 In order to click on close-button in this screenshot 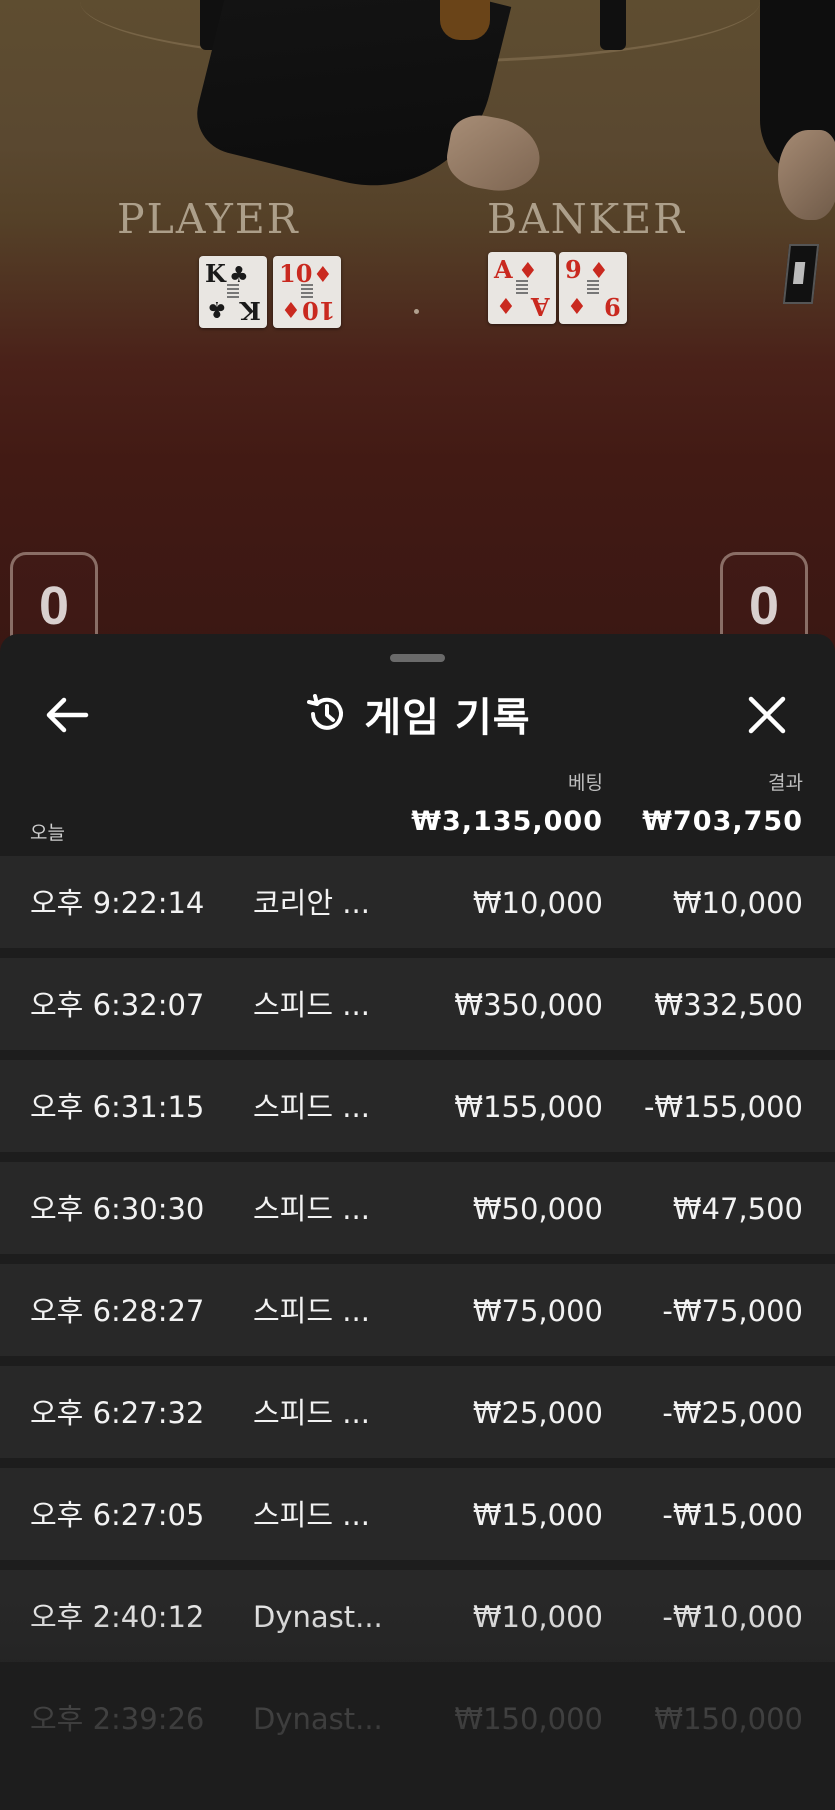, I will do `click(767, 715)`.